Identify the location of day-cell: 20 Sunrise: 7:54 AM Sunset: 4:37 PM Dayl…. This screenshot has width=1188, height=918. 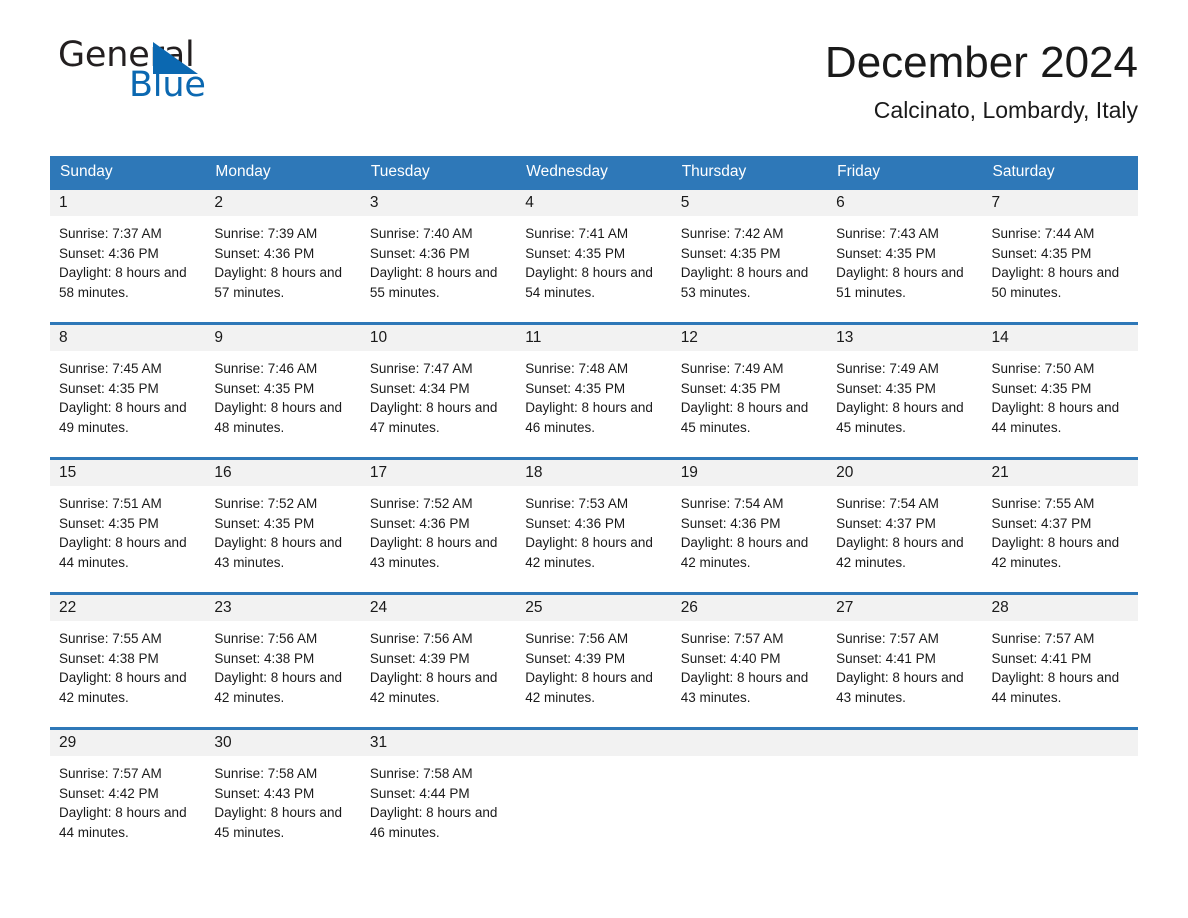
(905, 526).